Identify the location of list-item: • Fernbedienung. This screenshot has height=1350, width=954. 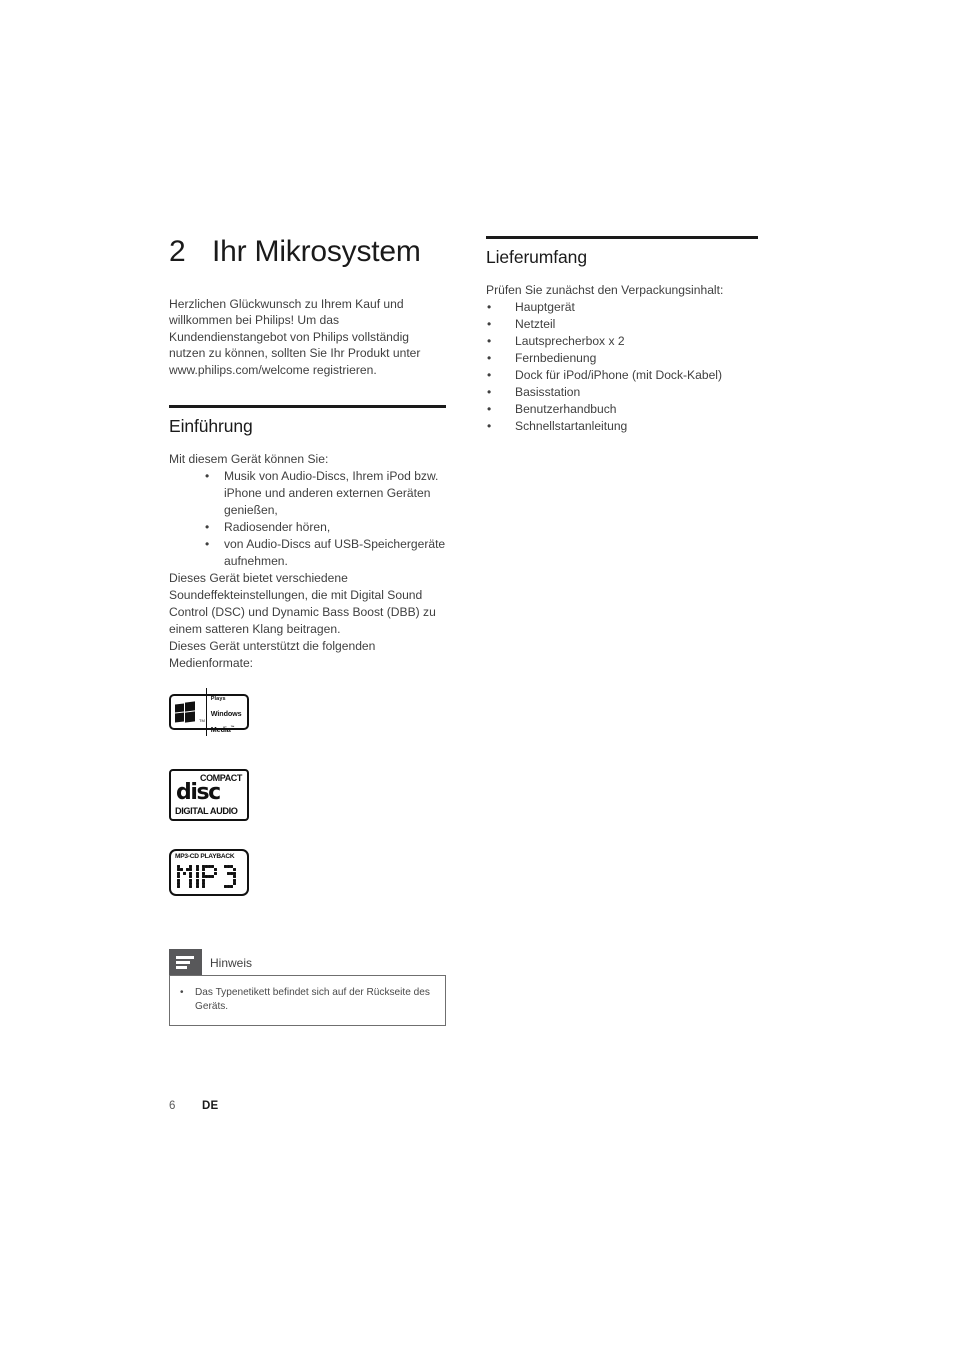
(622, 358).